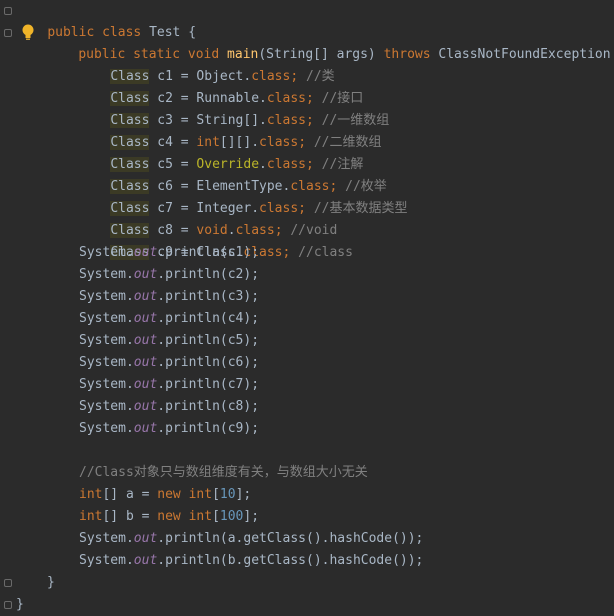 Image resolution: width=614 pixels, height=616 pixels. I want to click on code-line: System.out.println(c5);, so click(169, 341).